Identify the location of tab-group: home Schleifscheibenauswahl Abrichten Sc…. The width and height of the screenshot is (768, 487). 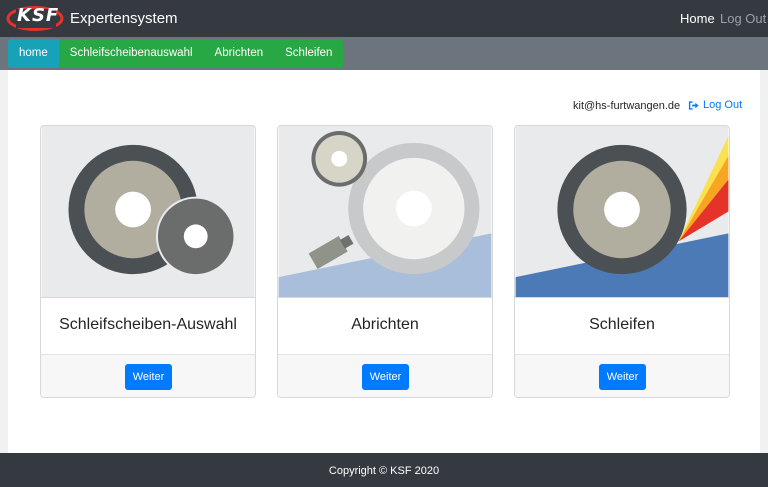
(176, 53).